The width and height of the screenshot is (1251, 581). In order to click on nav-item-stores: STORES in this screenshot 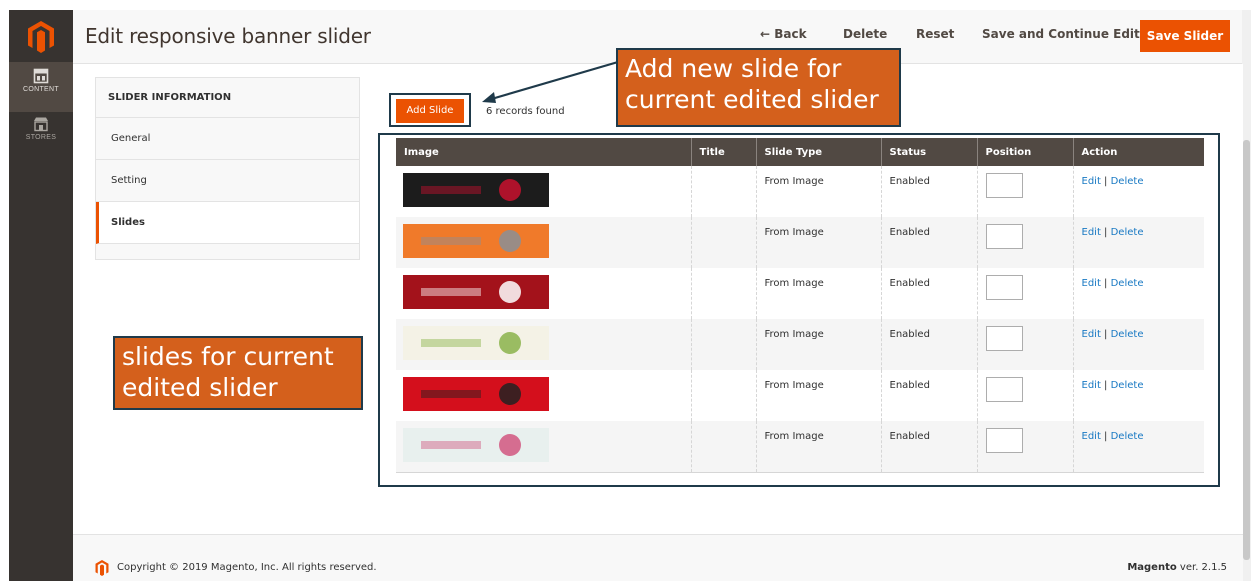, I will do `click(41, 135)`.